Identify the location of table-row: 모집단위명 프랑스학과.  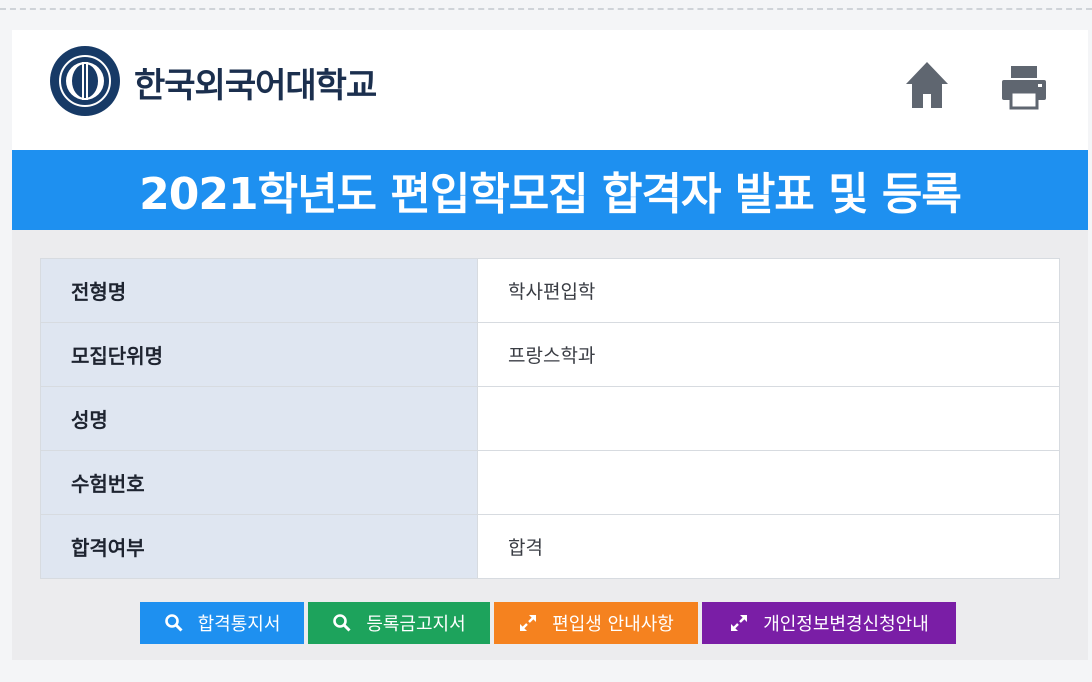
(550, 354).